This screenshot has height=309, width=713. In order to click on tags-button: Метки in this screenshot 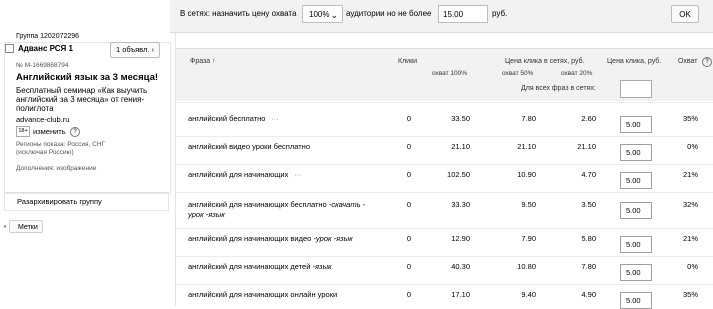, I will do `click(26, 226)`.